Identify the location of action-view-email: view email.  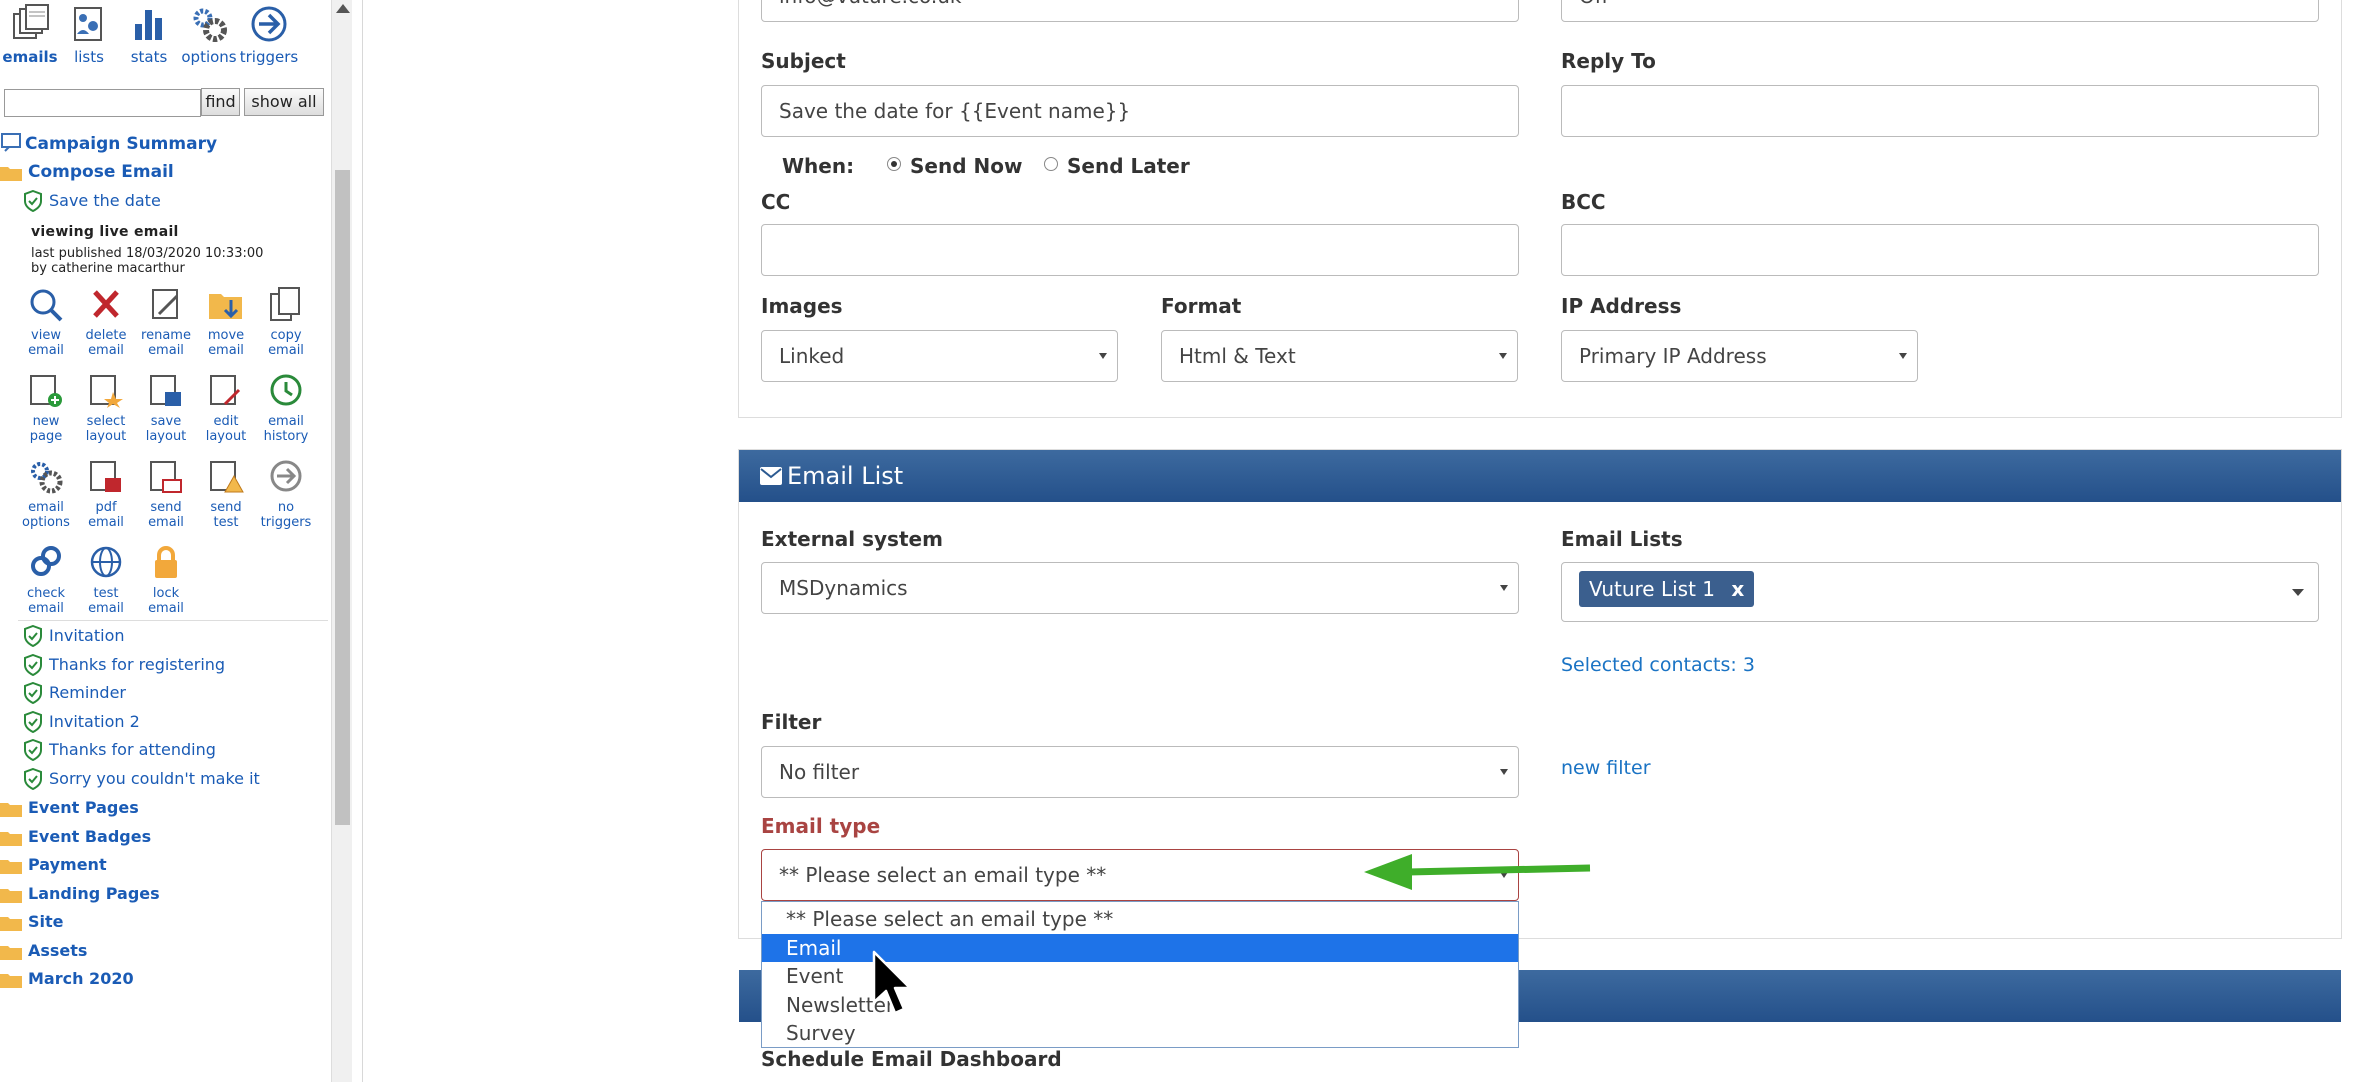
(46, 322).